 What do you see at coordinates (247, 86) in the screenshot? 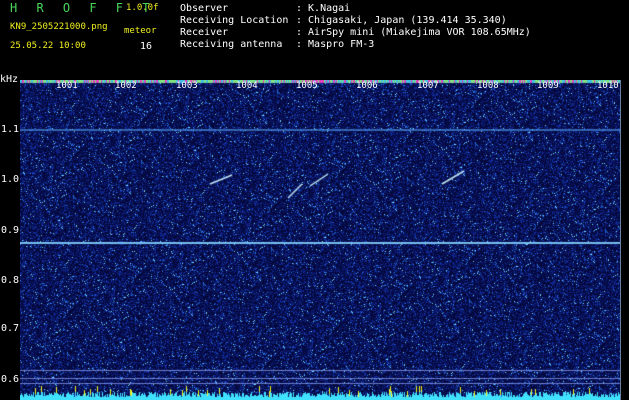
I see `x-tick-label: 1004` at bounding box center [247, 86].